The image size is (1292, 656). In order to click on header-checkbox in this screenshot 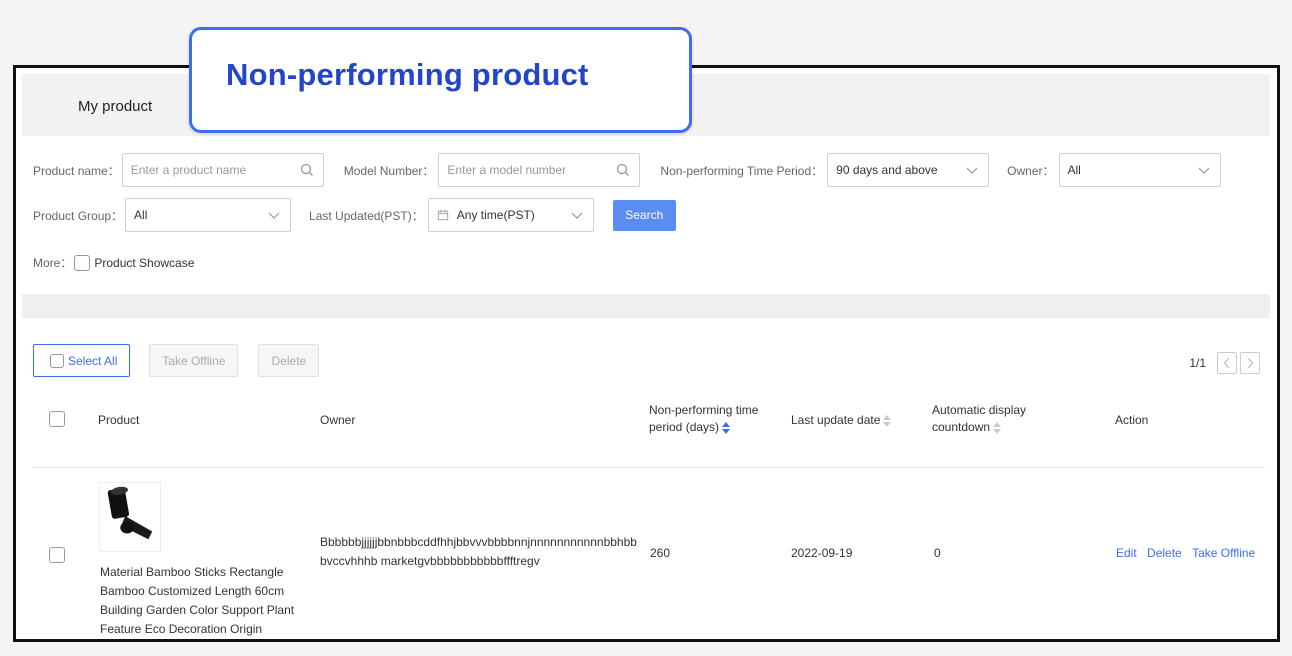, I will do `click(57, 419)`.